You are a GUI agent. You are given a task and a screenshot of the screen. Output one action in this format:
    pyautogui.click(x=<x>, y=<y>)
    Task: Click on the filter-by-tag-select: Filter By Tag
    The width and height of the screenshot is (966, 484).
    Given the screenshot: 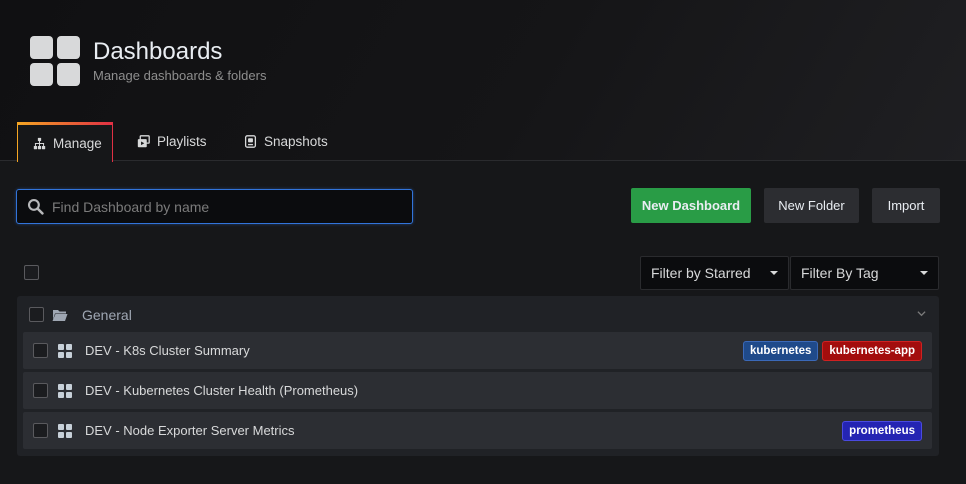 What is the action you would take?
    pyautogui.click(x=864, y=273)
    